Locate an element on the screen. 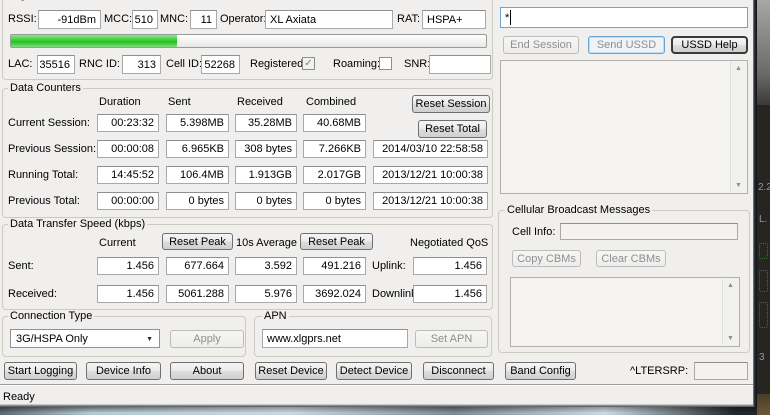 The width and height of the screenshot is (770, 415). checkmark-icon: ✓ is located at coordinates (308, 63).